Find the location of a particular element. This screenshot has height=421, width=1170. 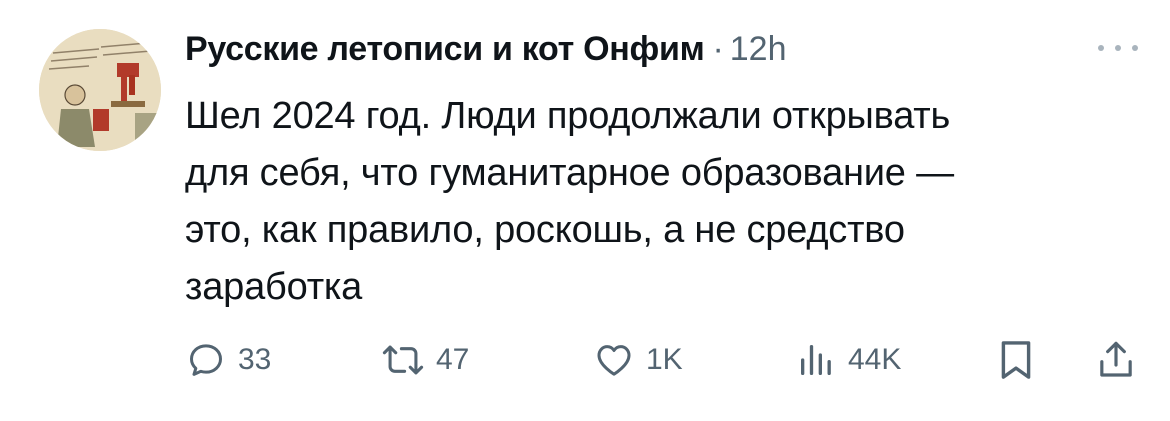

like-count: 1K is located at coordinates (664, 359).